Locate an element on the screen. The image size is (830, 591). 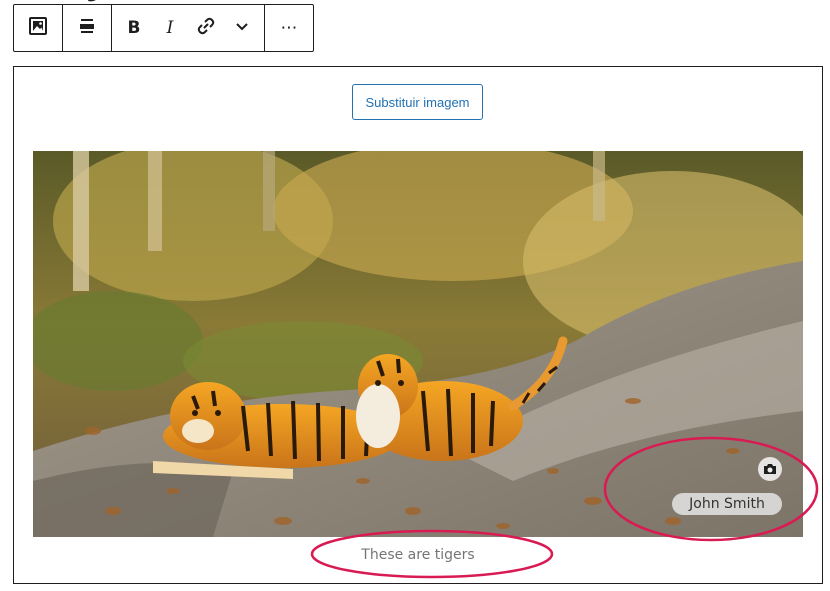
italic-icon: I is located at coordinates (170, 28).